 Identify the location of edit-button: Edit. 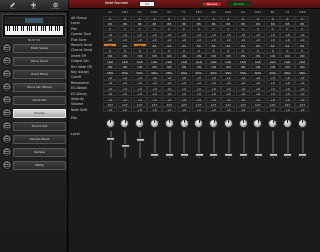
(13, 6).